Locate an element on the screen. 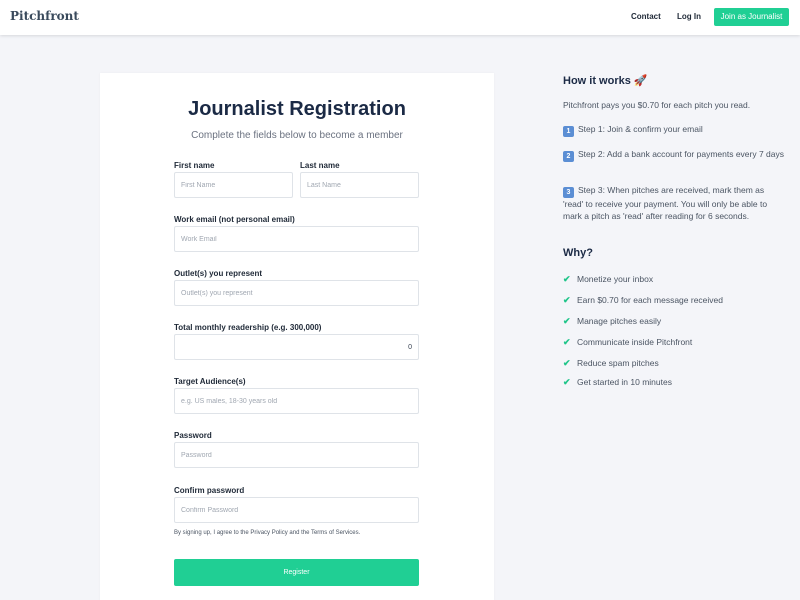 The image size is (800, 600). confirm-password-label: Confirm password is located at coordinates (209, 490).